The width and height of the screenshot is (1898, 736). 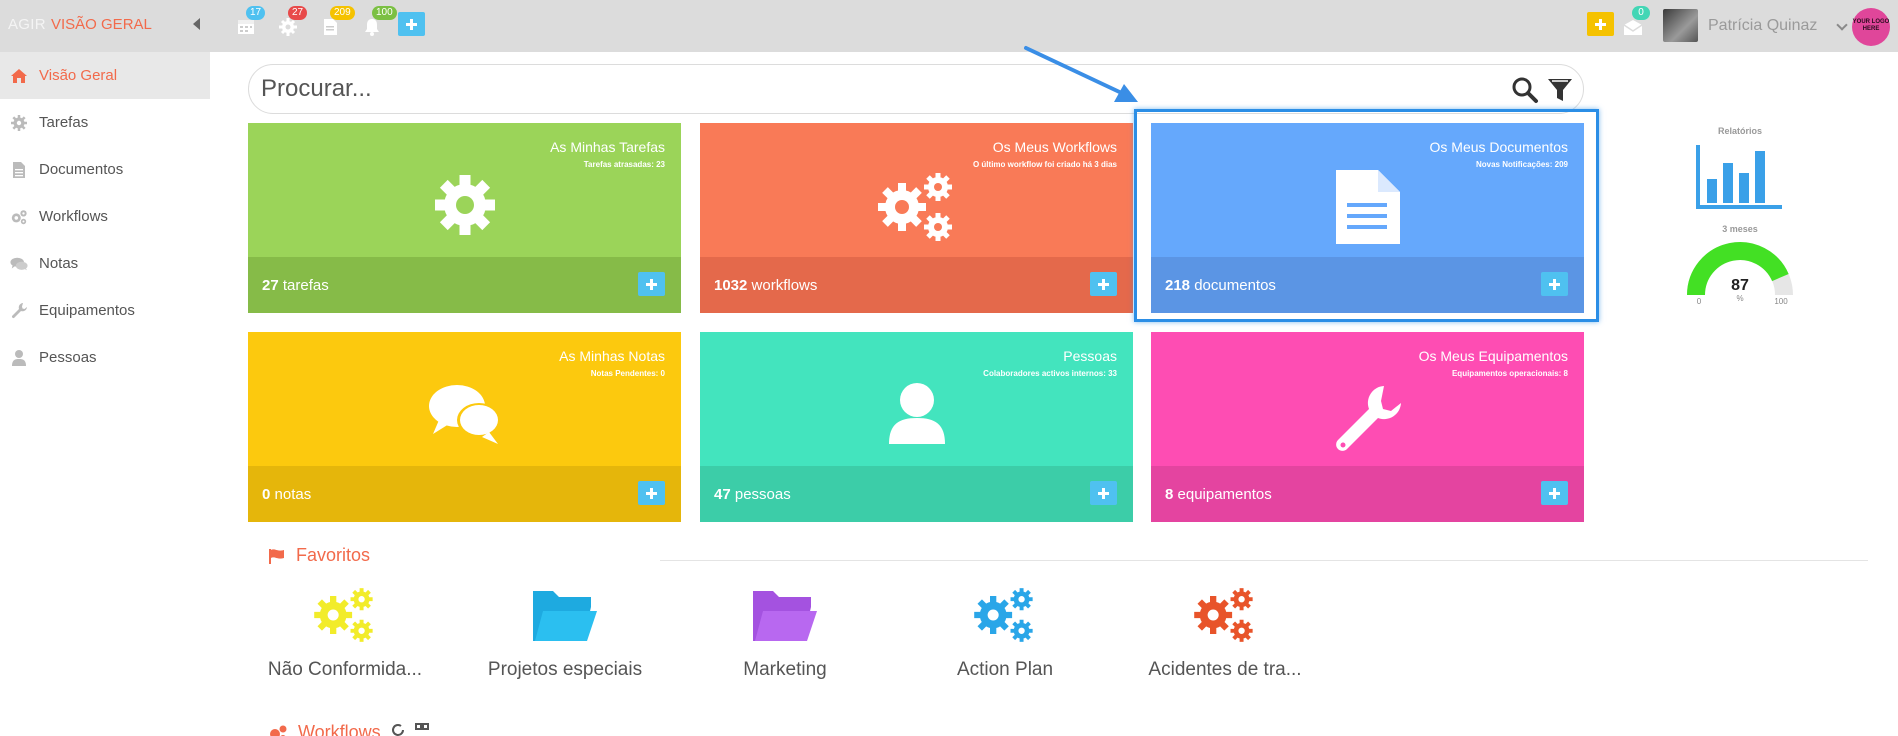 I want to click on sidebar-item-visao-geral: Visão Geral, so click(x=105, y=75).